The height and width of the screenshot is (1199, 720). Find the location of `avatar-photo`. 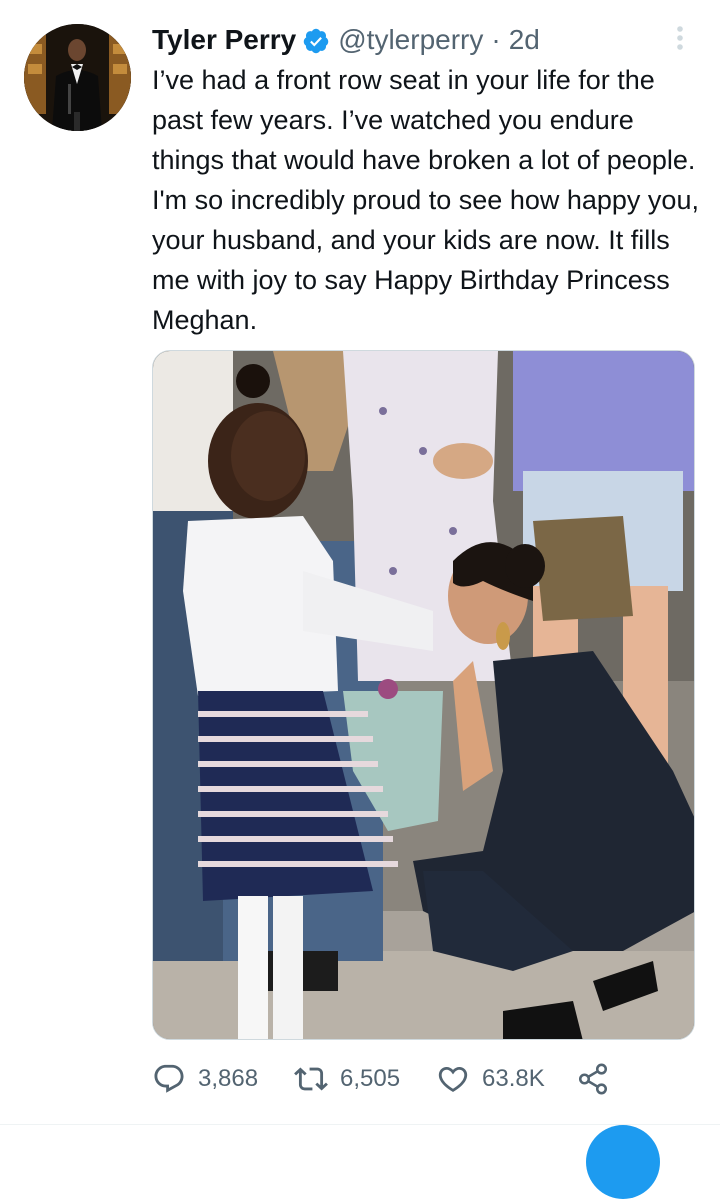

avatar-photo is located at coordinates (77, 77).